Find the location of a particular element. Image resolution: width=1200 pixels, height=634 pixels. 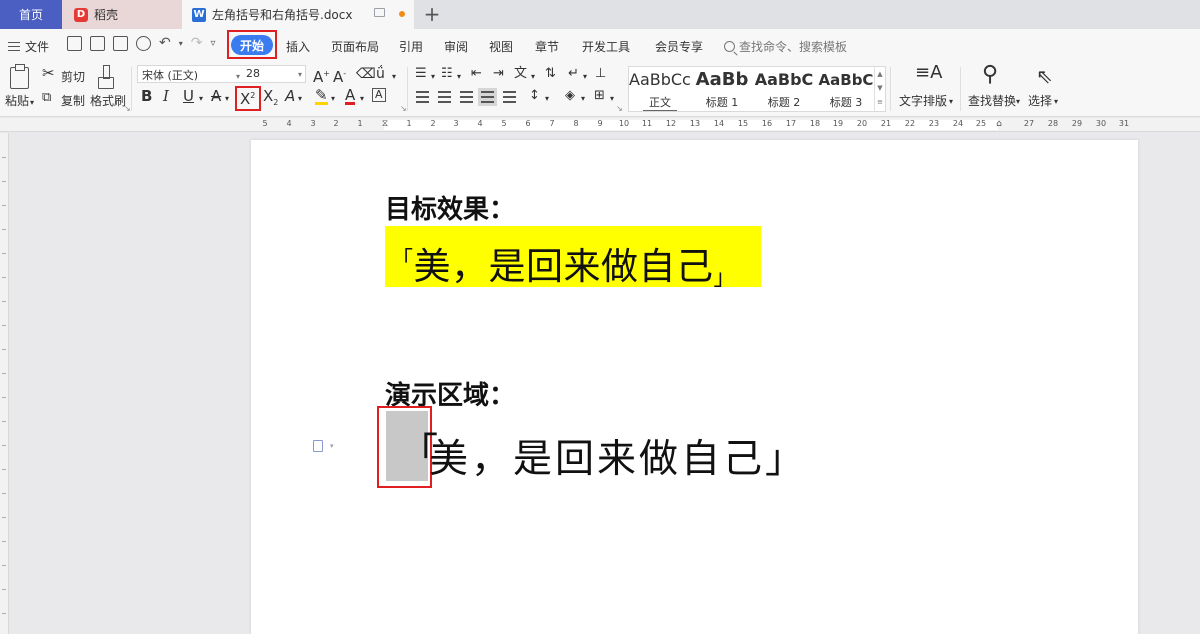

tab-stops-icon: ⊥ is located at coordinates (600, 74).